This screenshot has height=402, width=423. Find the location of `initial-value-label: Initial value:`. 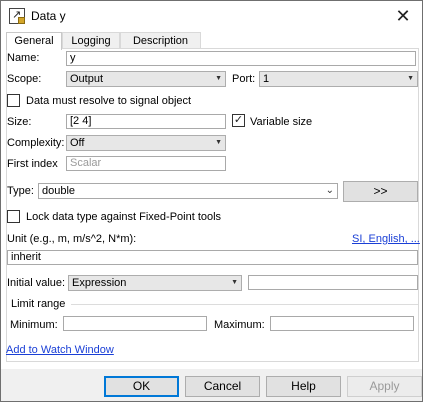

initial-value-label: Initial value: is located at coordinates (36, 283).